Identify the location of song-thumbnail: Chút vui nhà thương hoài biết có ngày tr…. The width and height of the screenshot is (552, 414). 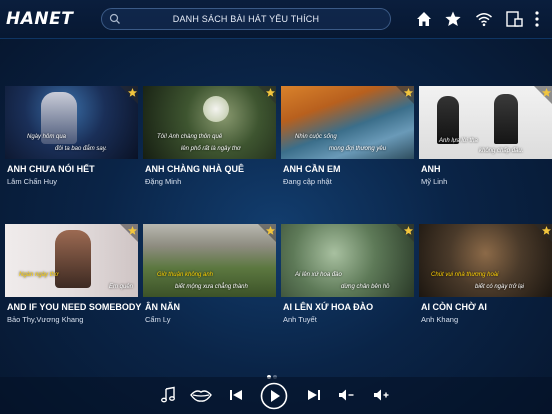
(485, 260).